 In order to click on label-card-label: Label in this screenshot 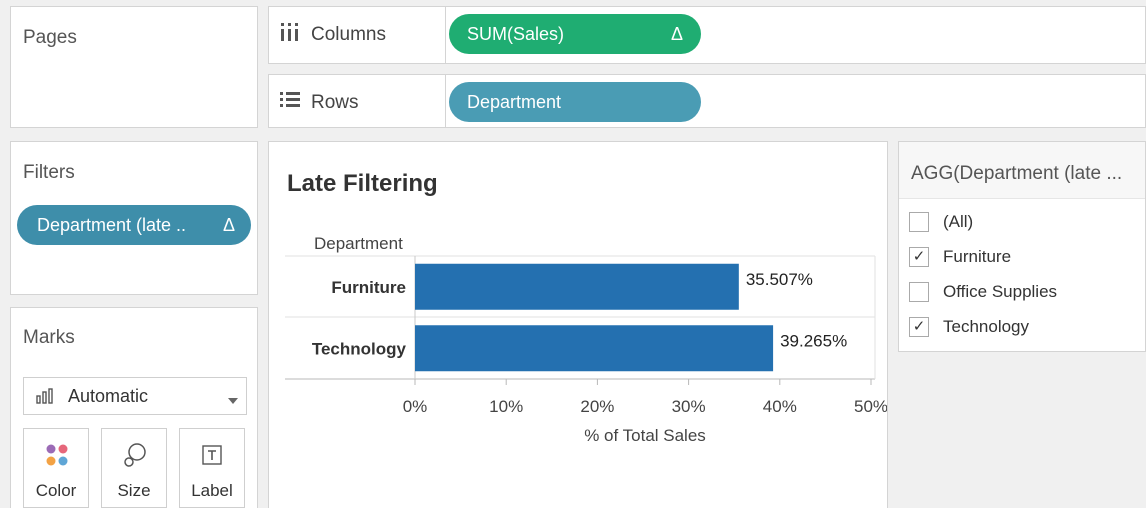, I will do `click(212, 490)`.